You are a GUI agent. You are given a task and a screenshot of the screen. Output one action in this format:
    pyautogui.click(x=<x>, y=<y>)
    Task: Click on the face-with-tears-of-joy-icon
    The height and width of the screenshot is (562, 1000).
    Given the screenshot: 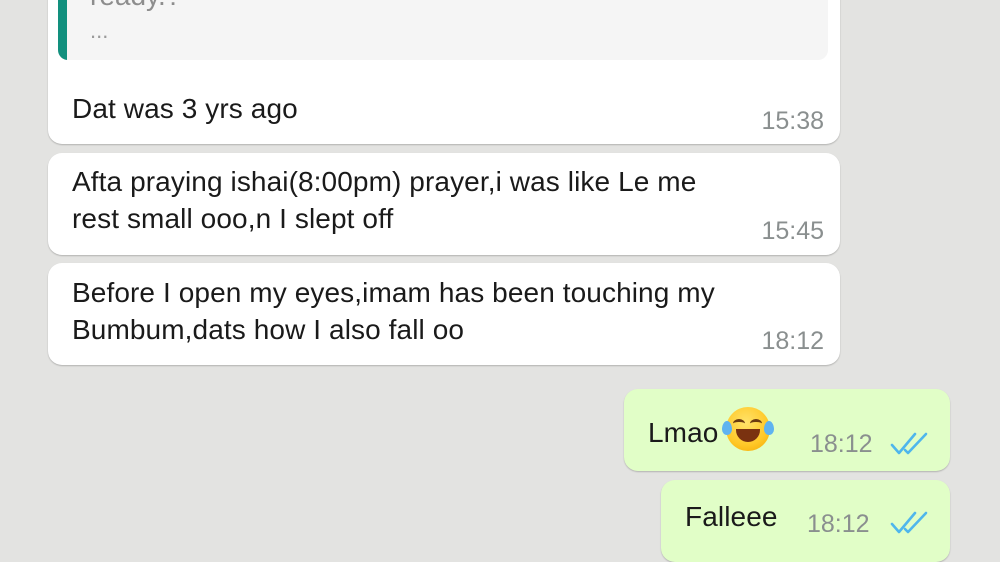 What is the action you would take?
    pyautogui.click(x=748, y=429)
    